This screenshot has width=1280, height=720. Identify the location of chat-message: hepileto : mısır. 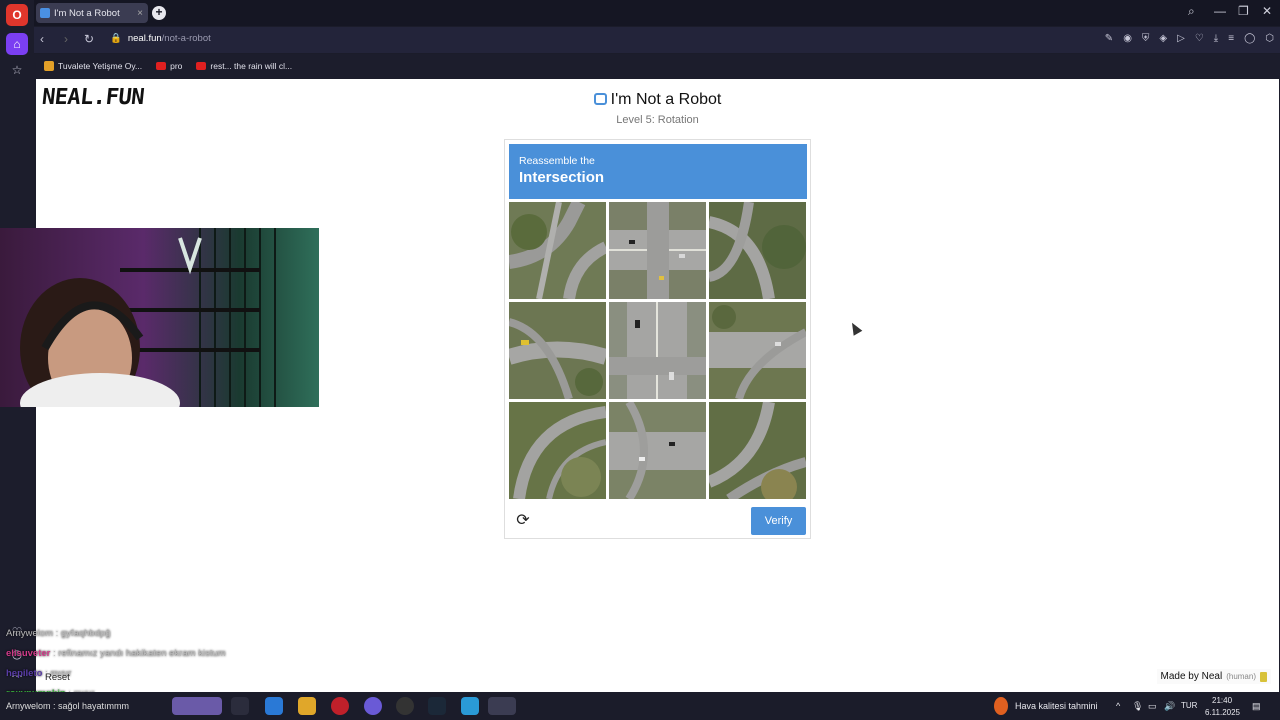
(116, 674).